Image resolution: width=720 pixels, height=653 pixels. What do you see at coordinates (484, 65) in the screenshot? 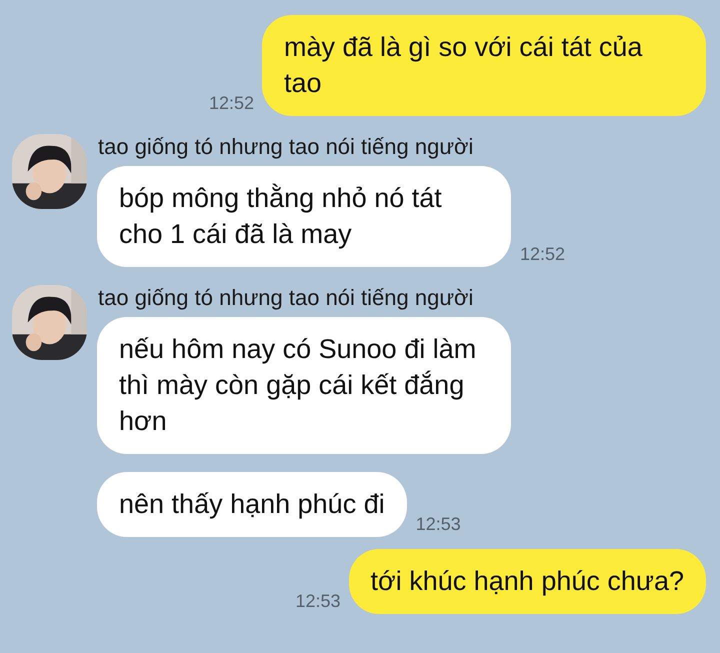
I see `message-bubble: mày đã là gì so với cái tát của tao` at bounding box center [484, 65].